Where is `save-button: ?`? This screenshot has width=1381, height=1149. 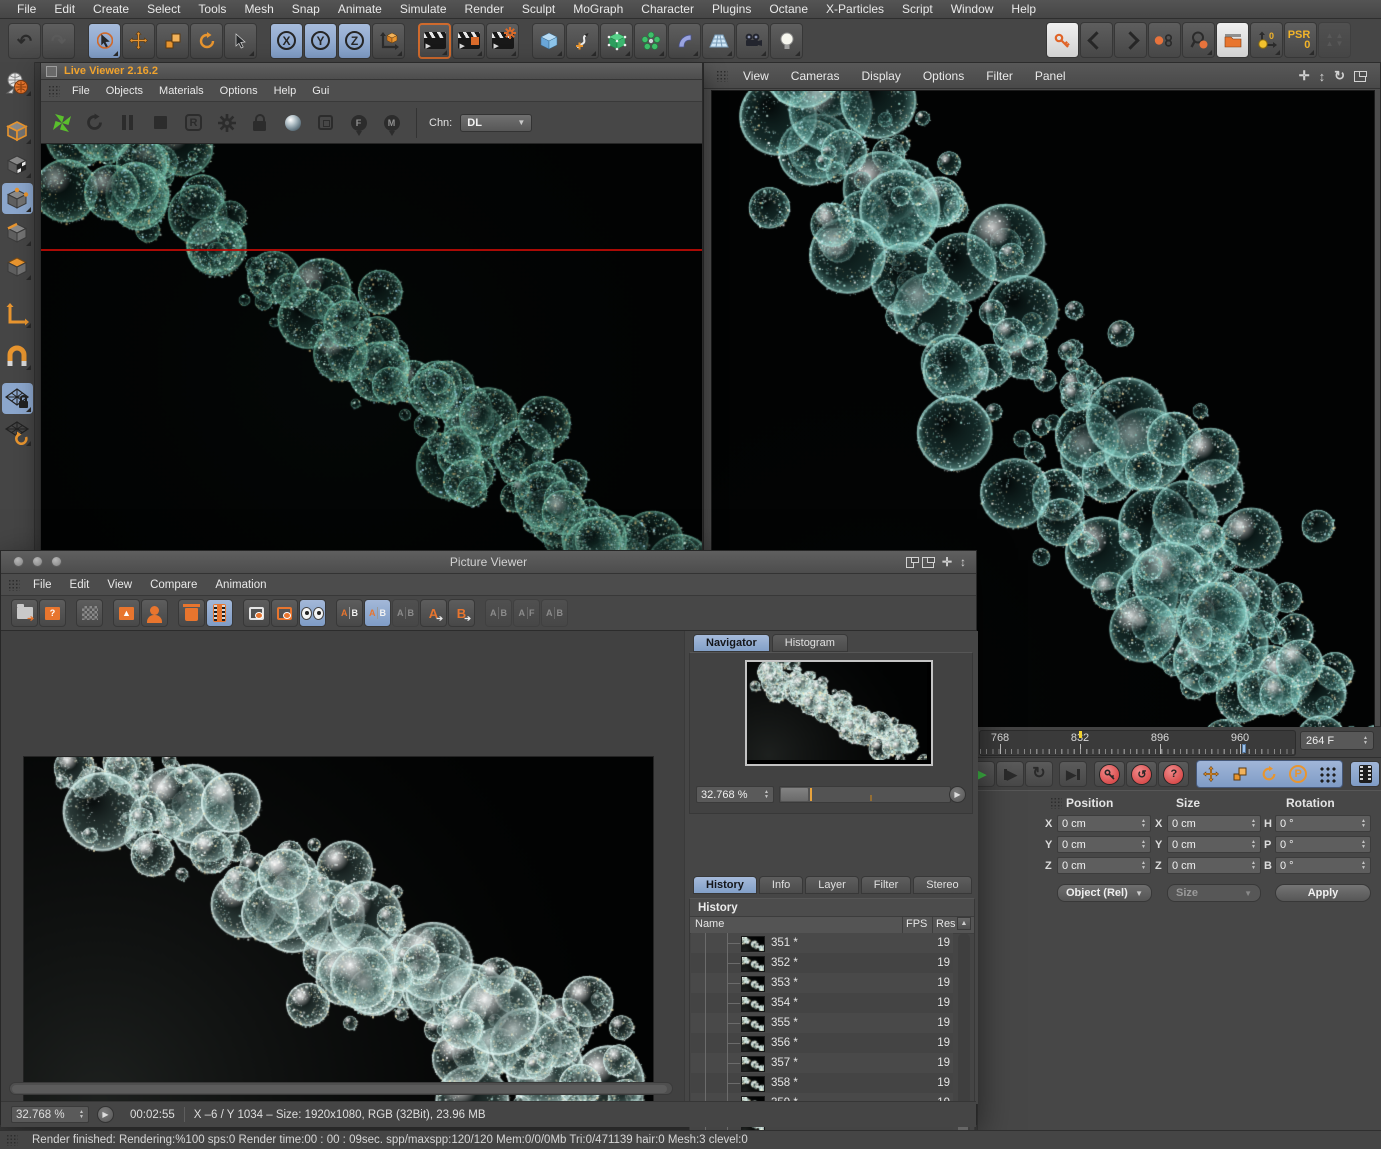
save-button: ? is located at coordinates (52, 613).